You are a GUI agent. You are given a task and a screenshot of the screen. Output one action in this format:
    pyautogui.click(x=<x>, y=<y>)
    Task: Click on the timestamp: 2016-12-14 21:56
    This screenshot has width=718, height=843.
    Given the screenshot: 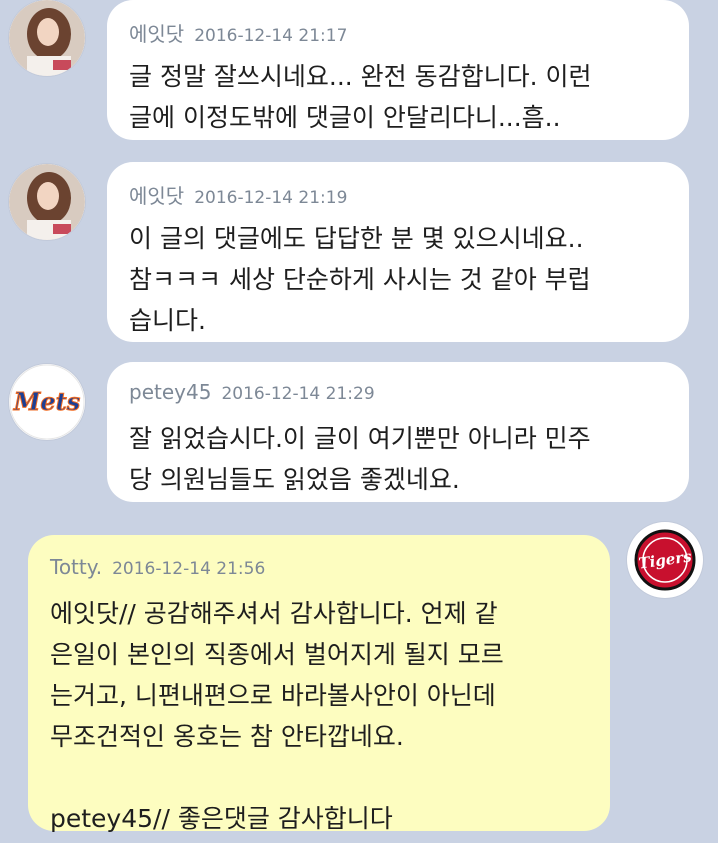 What is the action you would take?
    pyautogui.click(x=189, y=569)
    